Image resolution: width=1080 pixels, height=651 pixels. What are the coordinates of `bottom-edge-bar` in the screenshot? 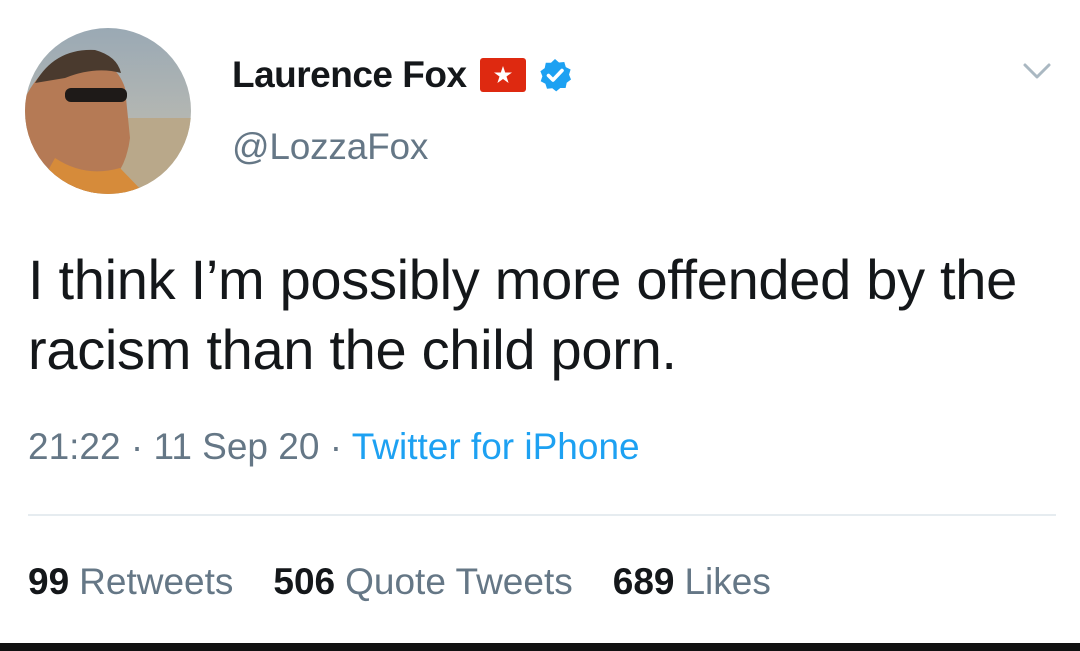 It's located at (540, 647).